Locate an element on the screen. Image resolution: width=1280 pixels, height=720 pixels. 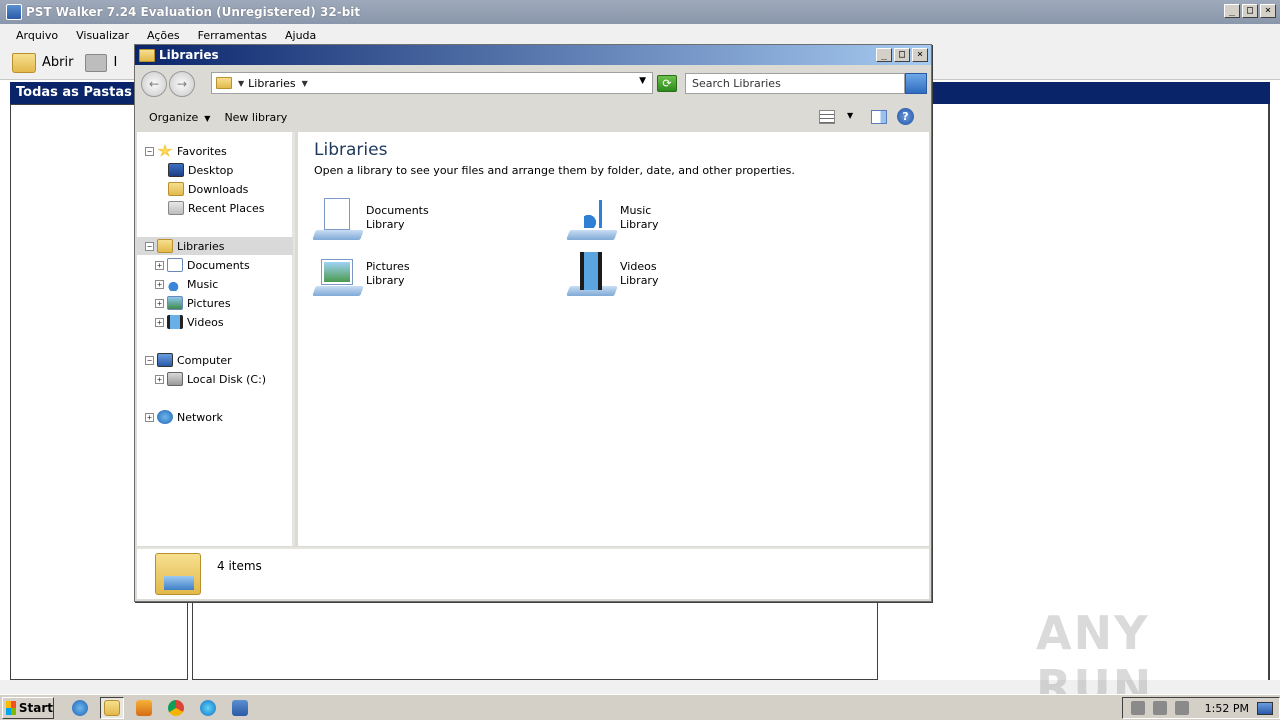
tree-item-pictures: + Pictures is located at coordinates (193, 303).